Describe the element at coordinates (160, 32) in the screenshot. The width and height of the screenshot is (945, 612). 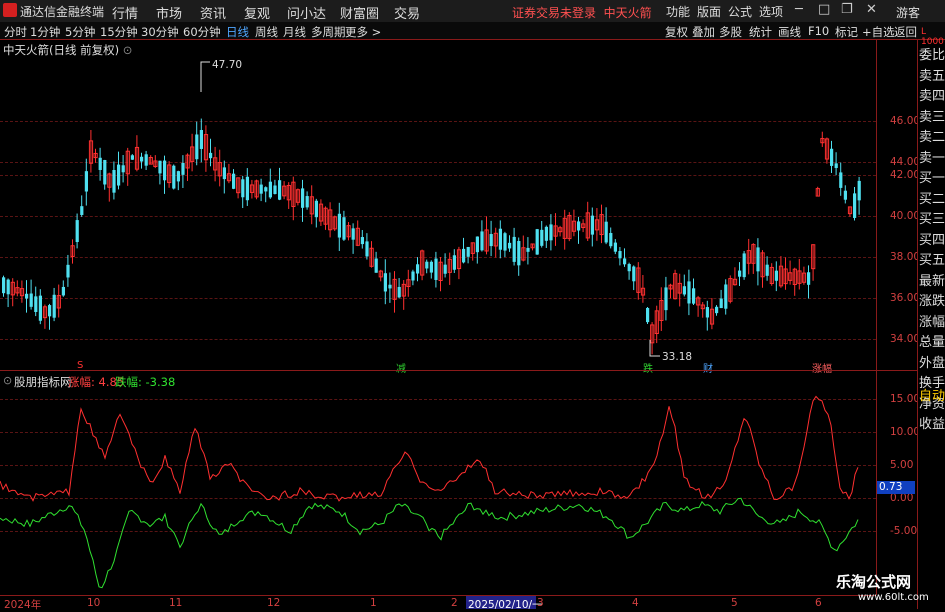
I see `period-30min: 30分钟` at that location.